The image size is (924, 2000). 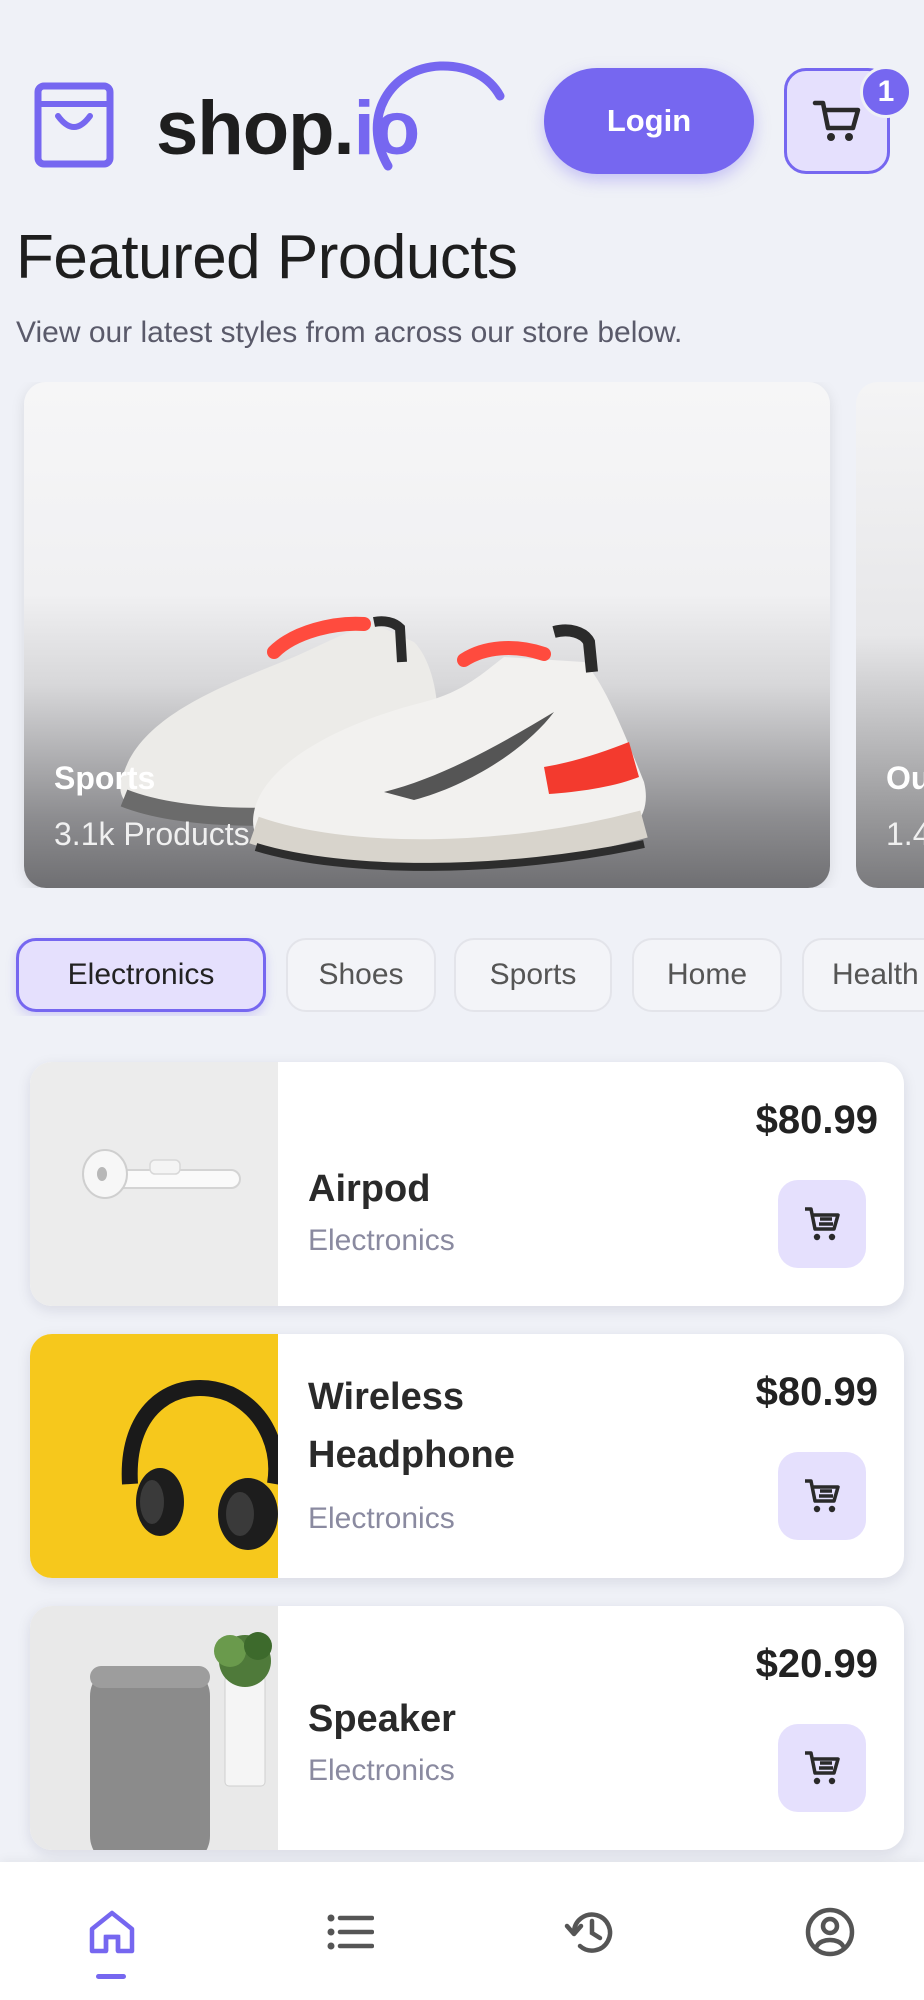 I want to click on nav-profile, so click(x=830, y=1932).